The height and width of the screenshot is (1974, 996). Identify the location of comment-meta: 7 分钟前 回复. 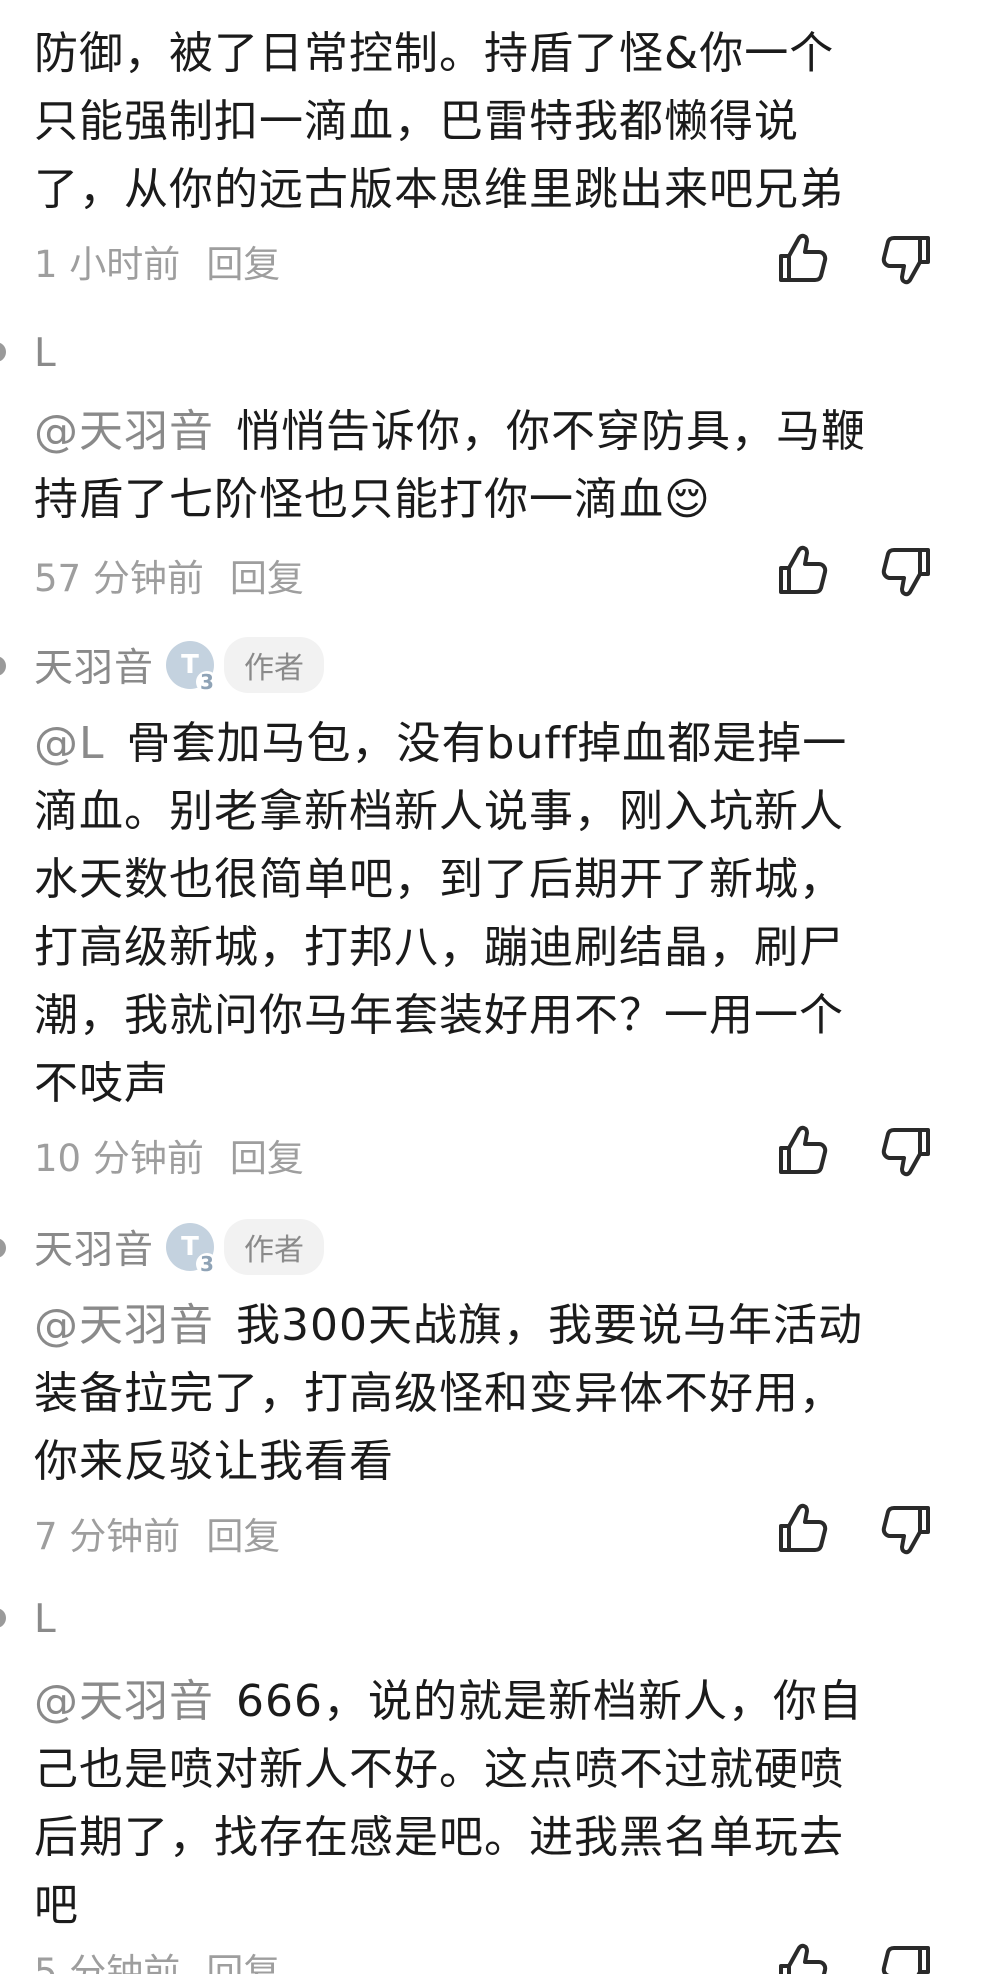
(157, 1533).